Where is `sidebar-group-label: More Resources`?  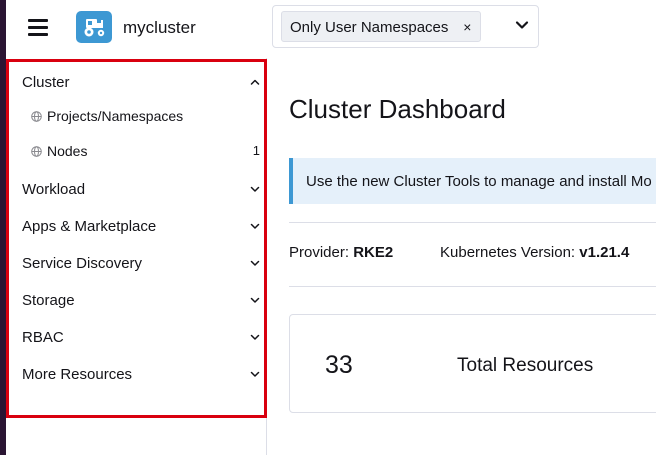
sidebar-group-label: More Resources is located at coordinates (77, 374).